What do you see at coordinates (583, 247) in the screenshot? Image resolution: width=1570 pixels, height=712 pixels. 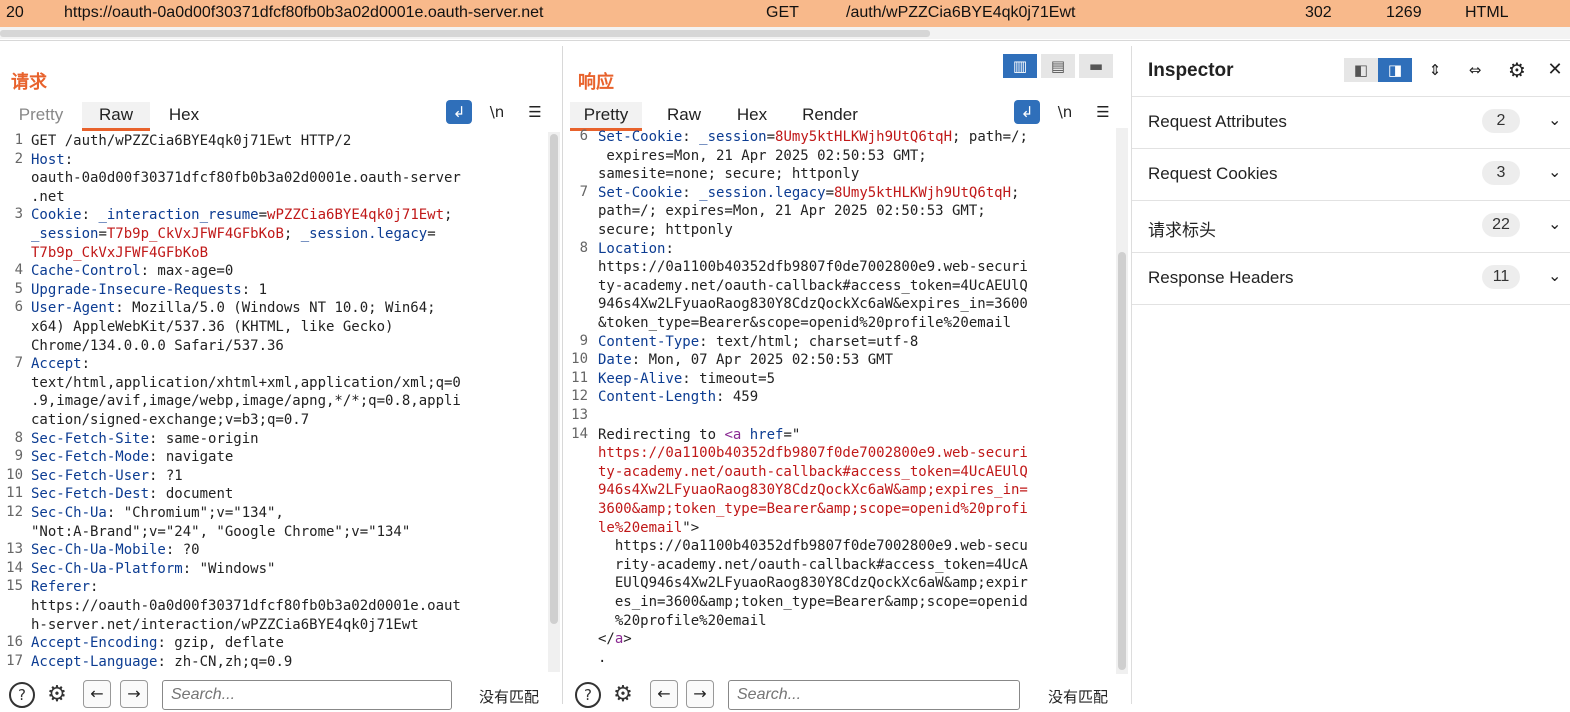 I see `line-number: 8` at bounding box center [583, 247].